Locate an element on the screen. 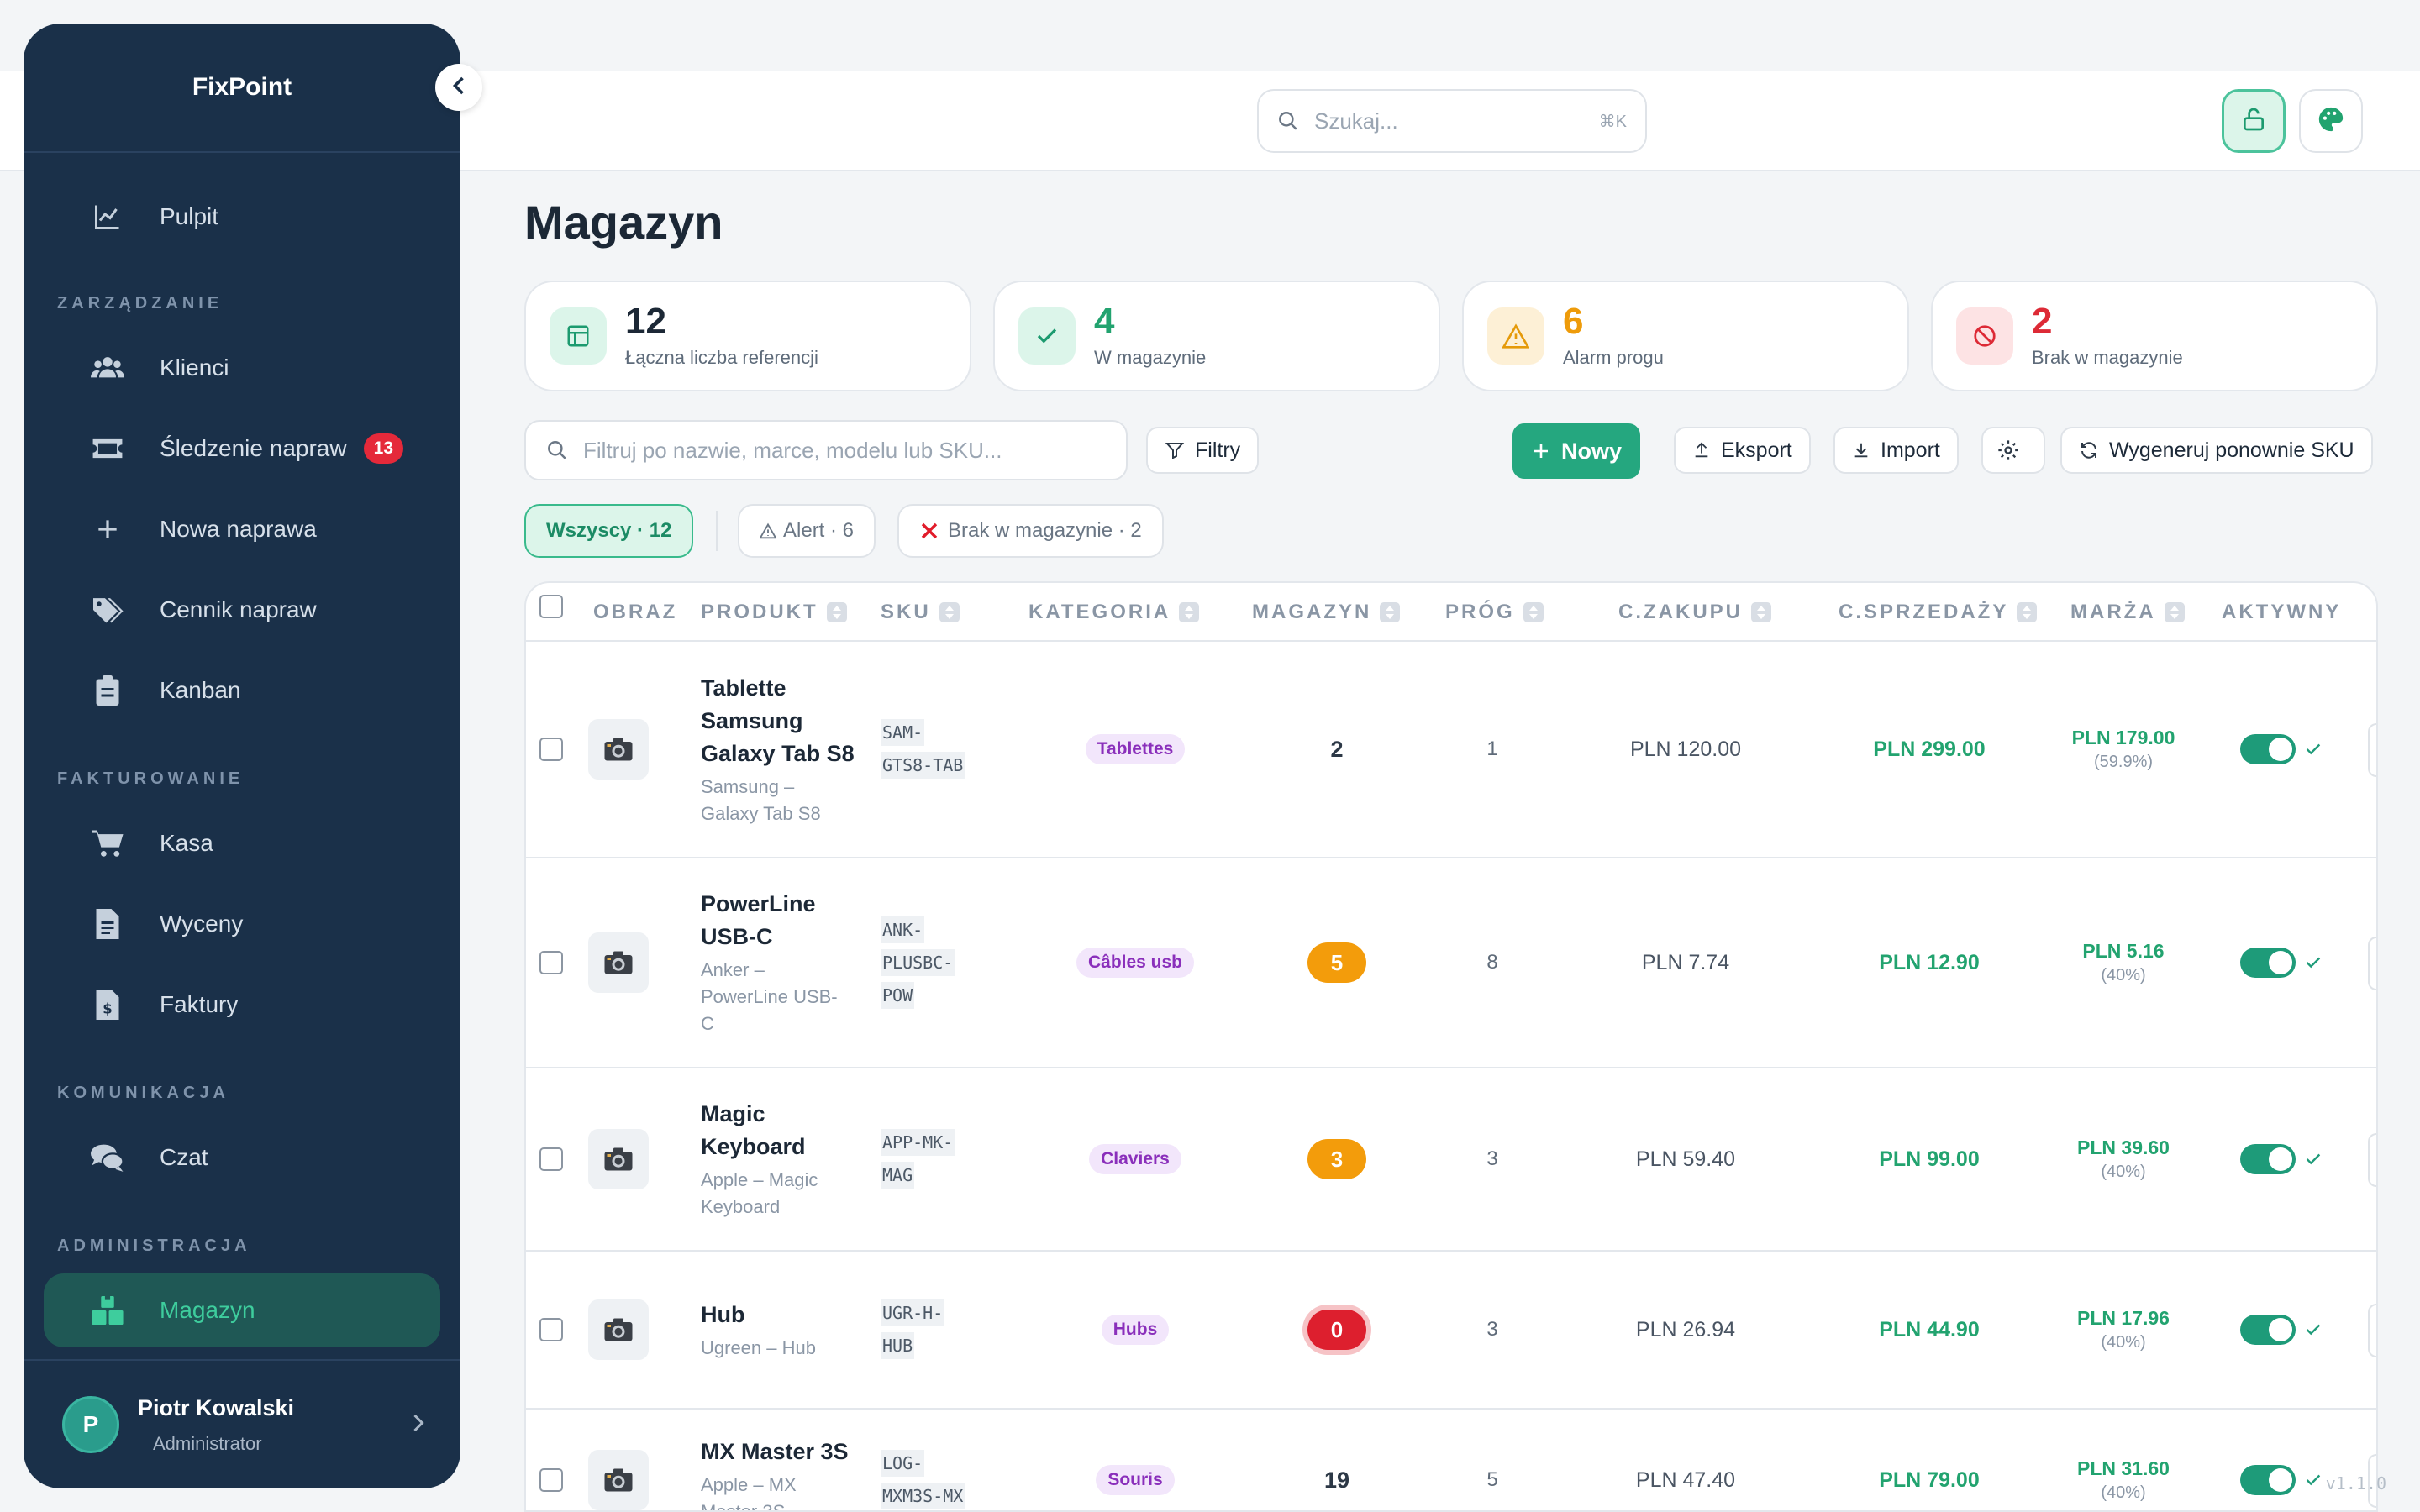  product-subtitle: Apple – Magic is located at coordinates (759, 1179).